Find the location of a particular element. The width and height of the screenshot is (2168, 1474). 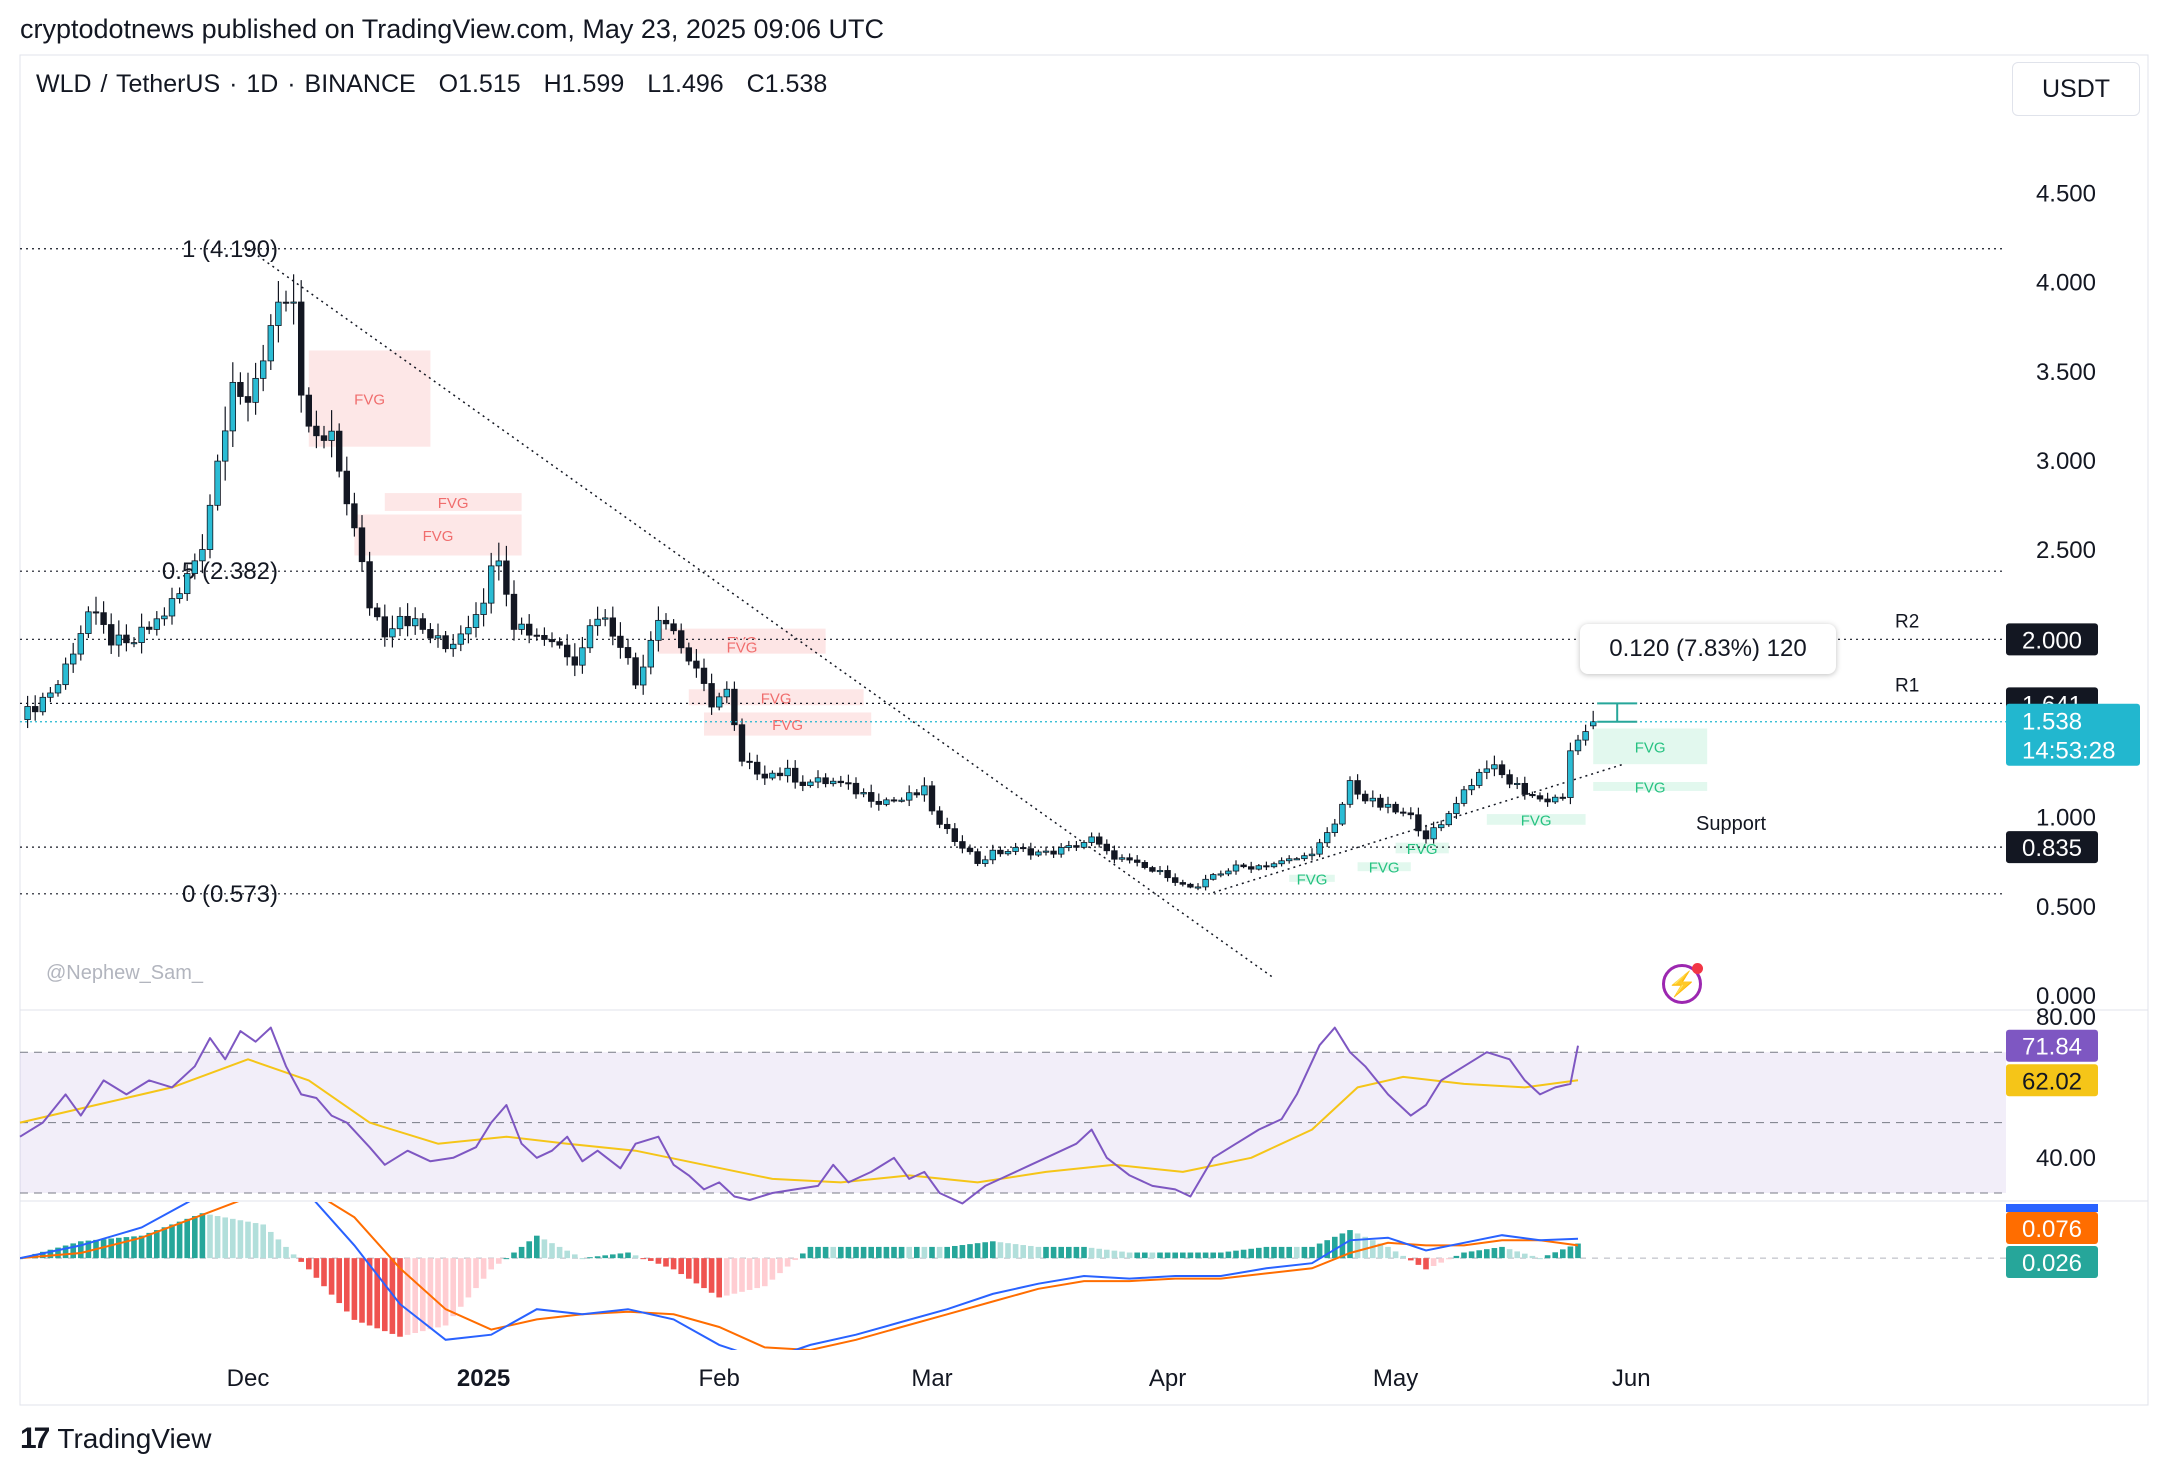

tv-logo-text: TradingView is located at coordinates (134, 1438).